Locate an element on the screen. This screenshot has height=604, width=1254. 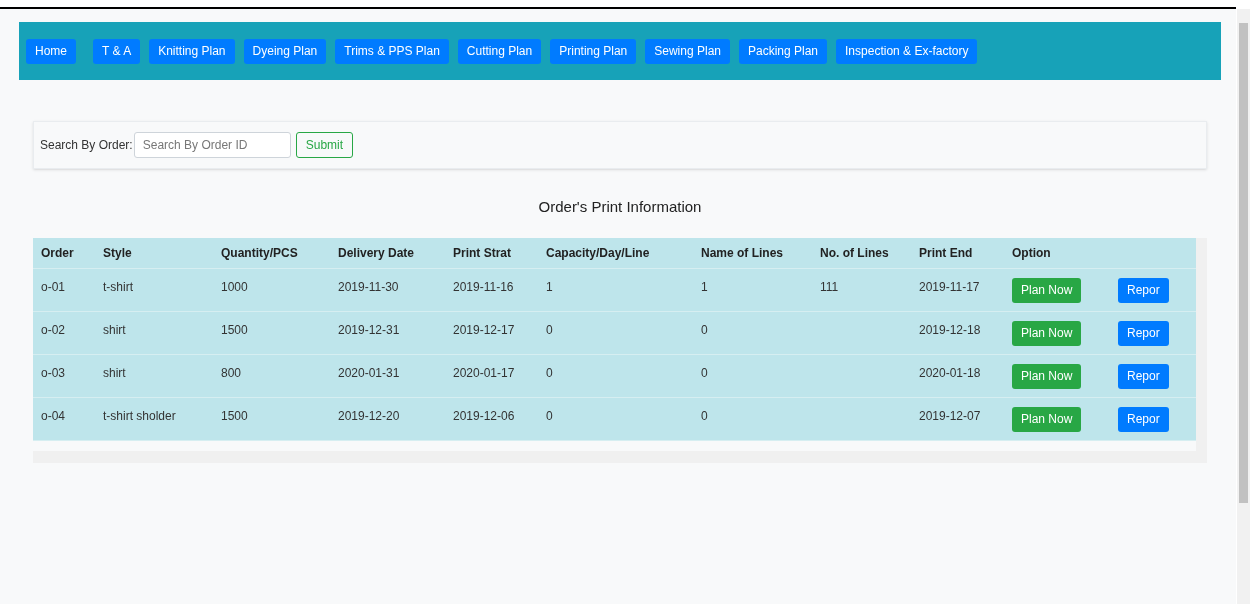
column-header: Delivery Date is located at coordinates (377, 253).